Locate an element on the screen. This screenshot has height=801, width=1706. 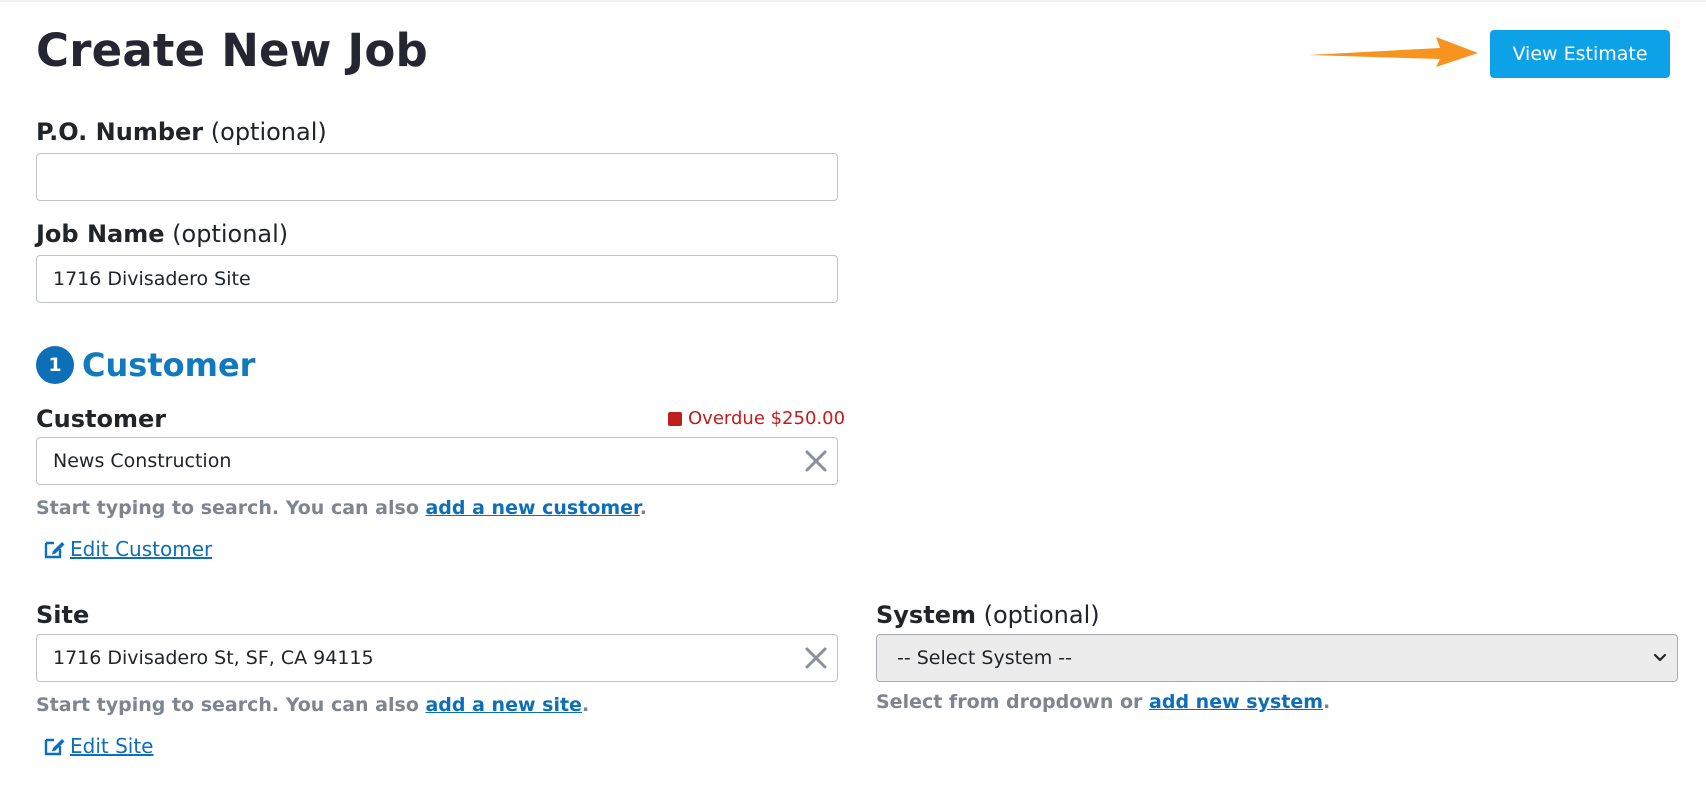
system-selected-value: -- Select System -- is located at coordinates (985, 658).